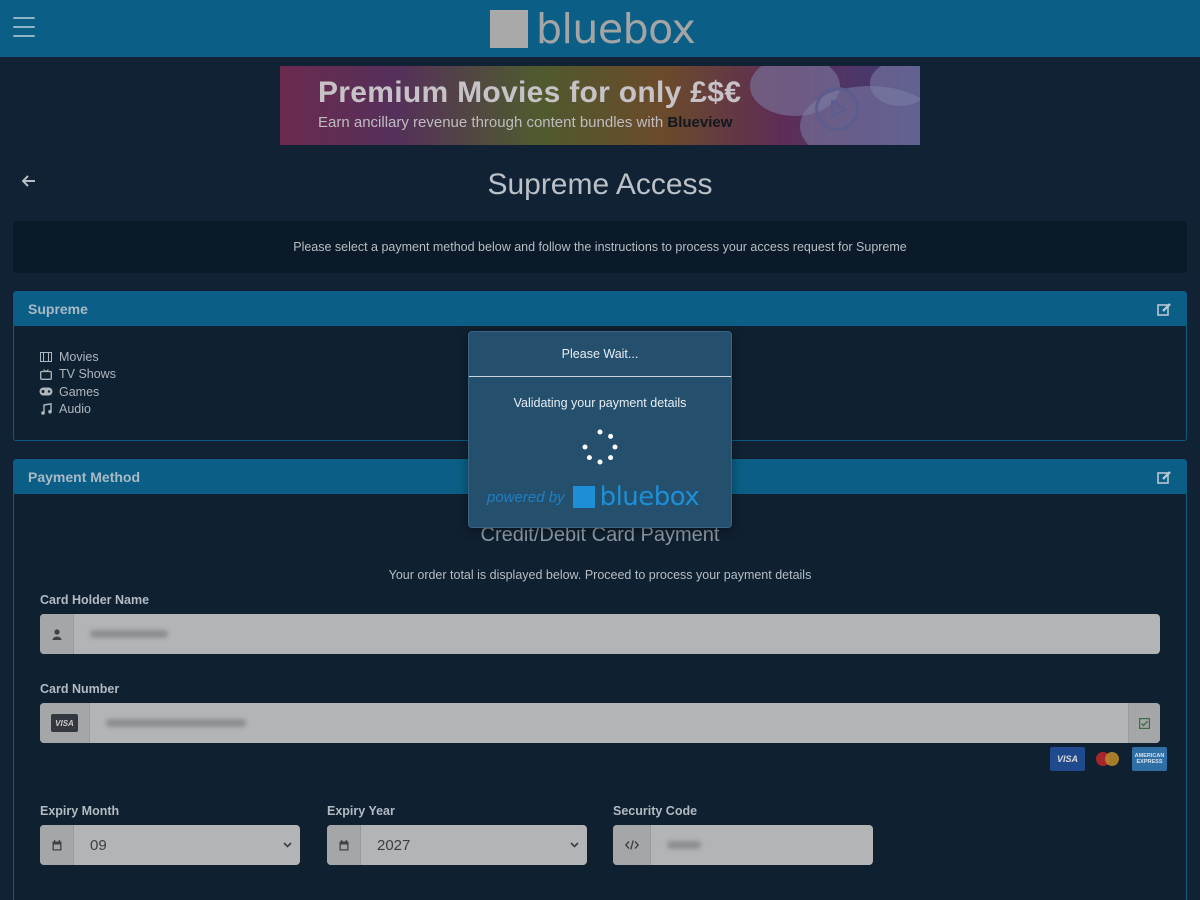 The height and width of the screenshot is (900, 1200). Describe the element at coordinates (84, 477) in the screenshot. I see `payment-panel-title: Payment Method` at that location.